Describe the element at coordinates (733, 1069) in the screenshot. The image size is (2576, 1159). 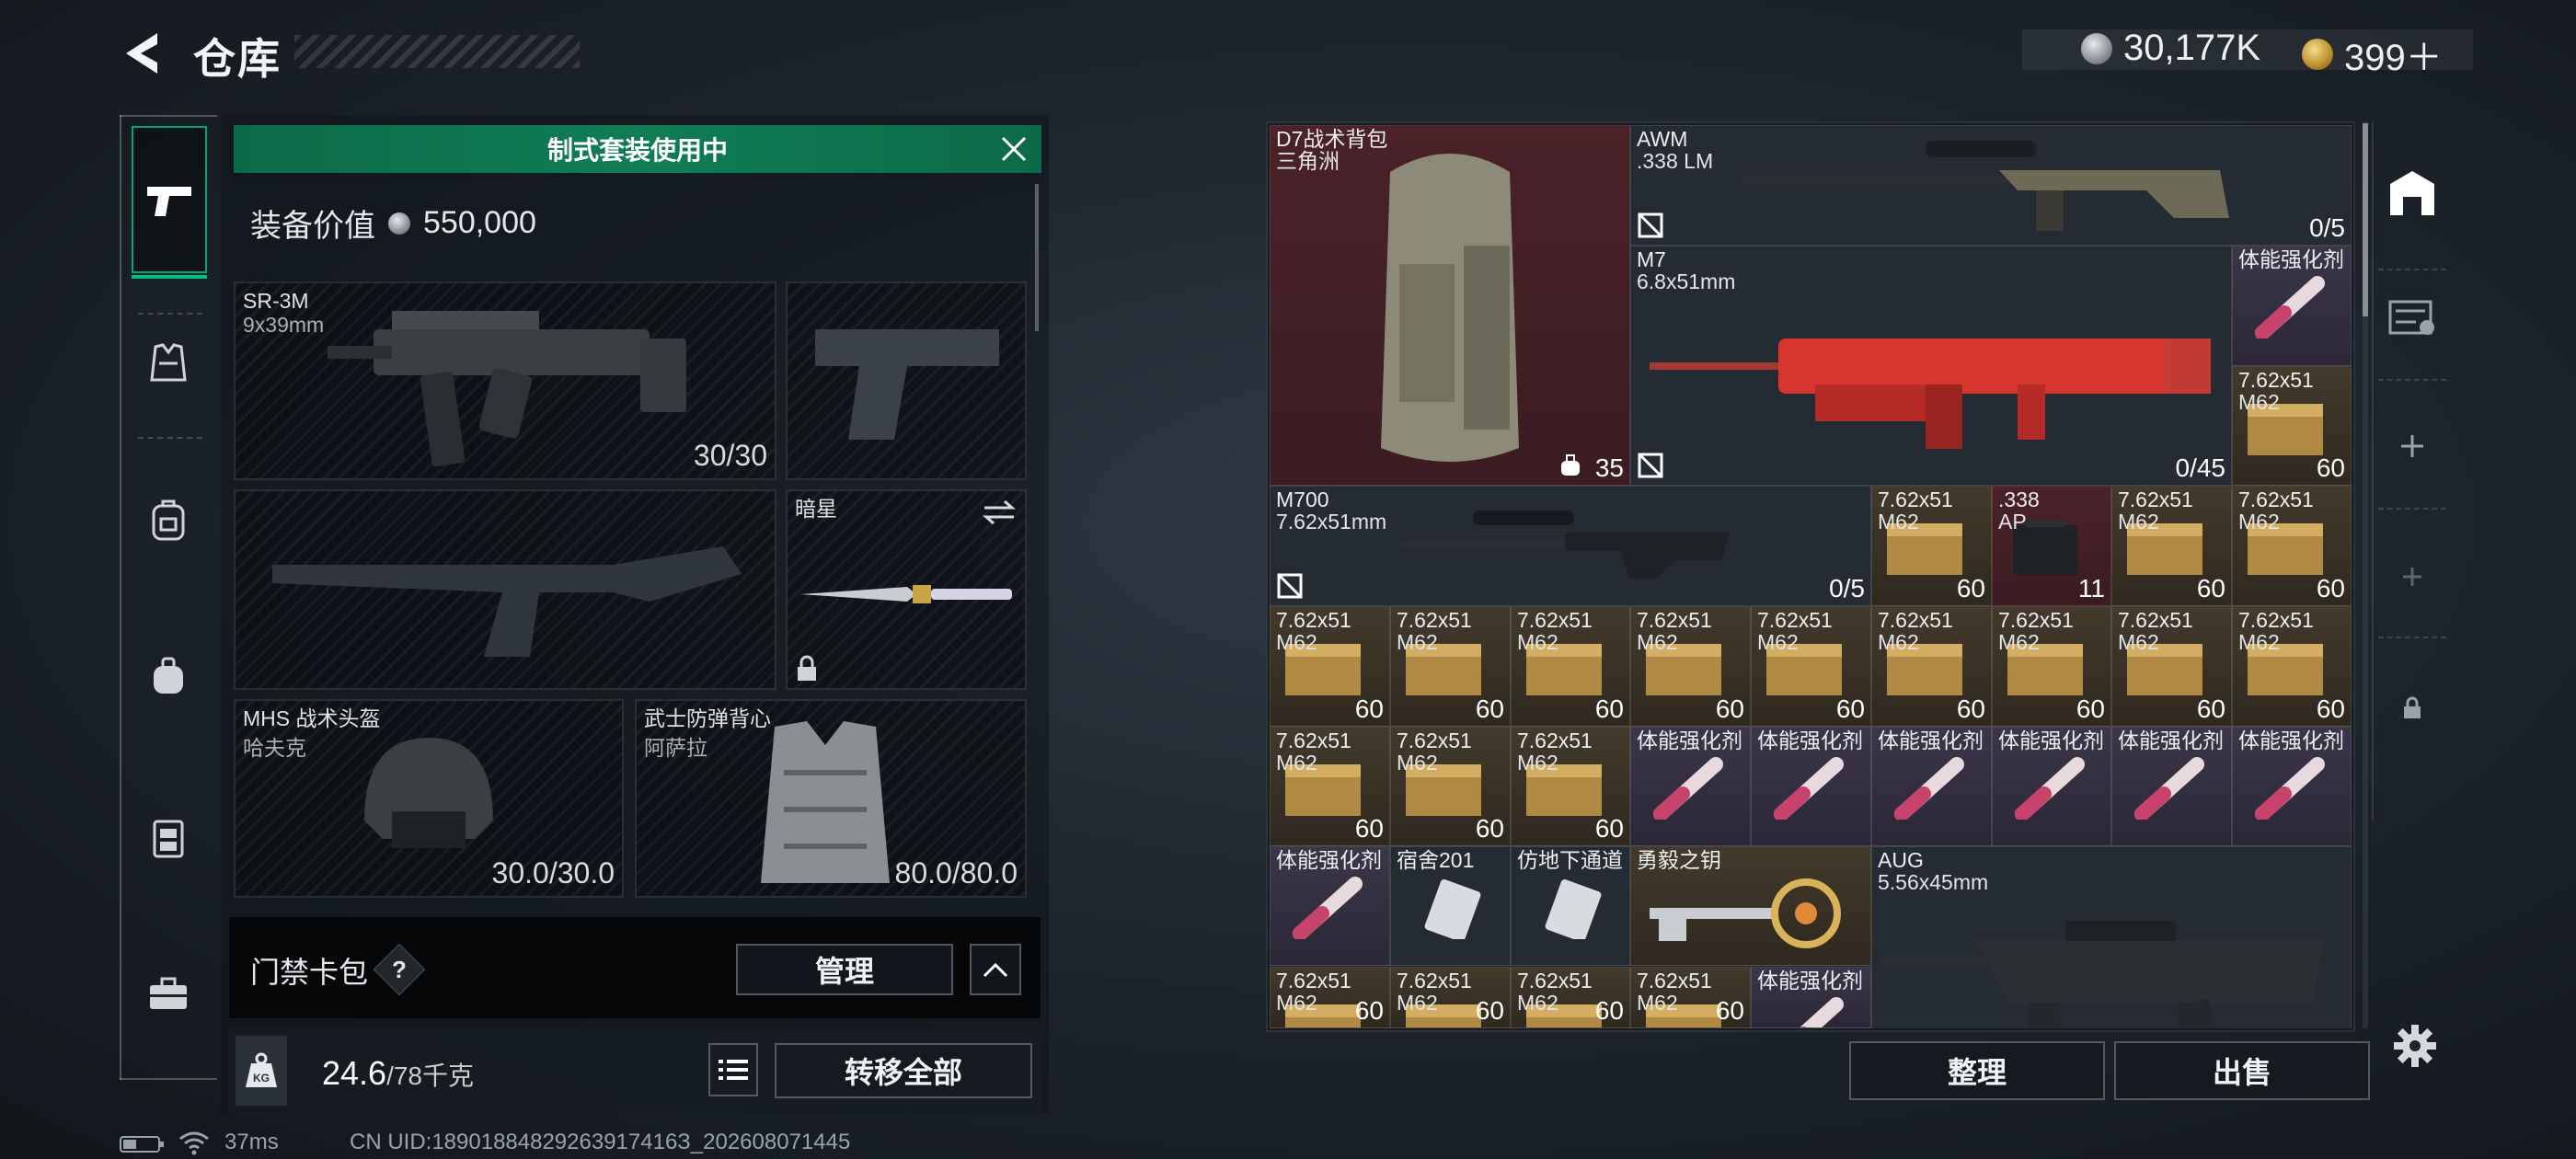
I see `list-view-button` at that location.